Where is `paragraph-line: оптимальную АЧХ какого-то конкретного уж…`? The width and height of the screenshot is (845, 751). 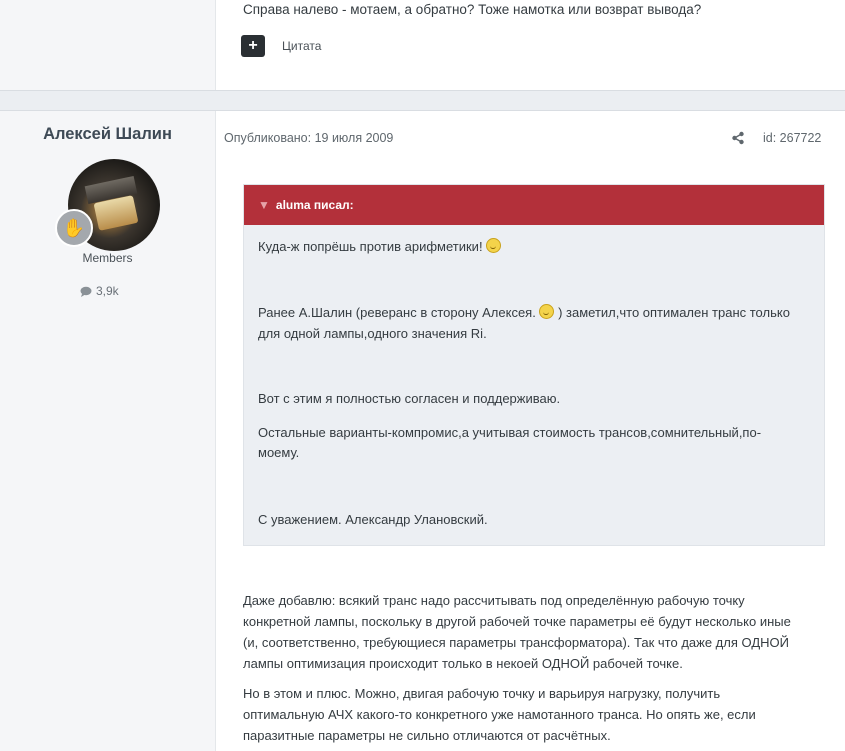
paragraph-line: оптимальную АЧХ какого-то конкретного уж… is located at coordinates (499, 714).